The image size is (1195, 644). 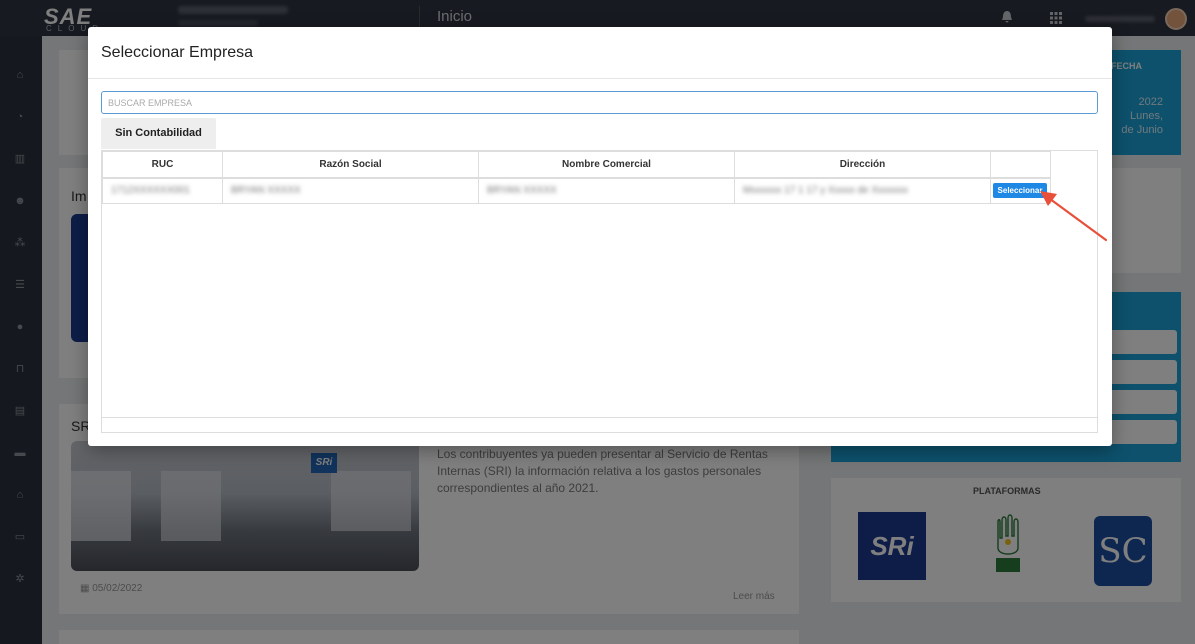 I want to click on col-direccion: Dirección, so click(x=862, y=165).